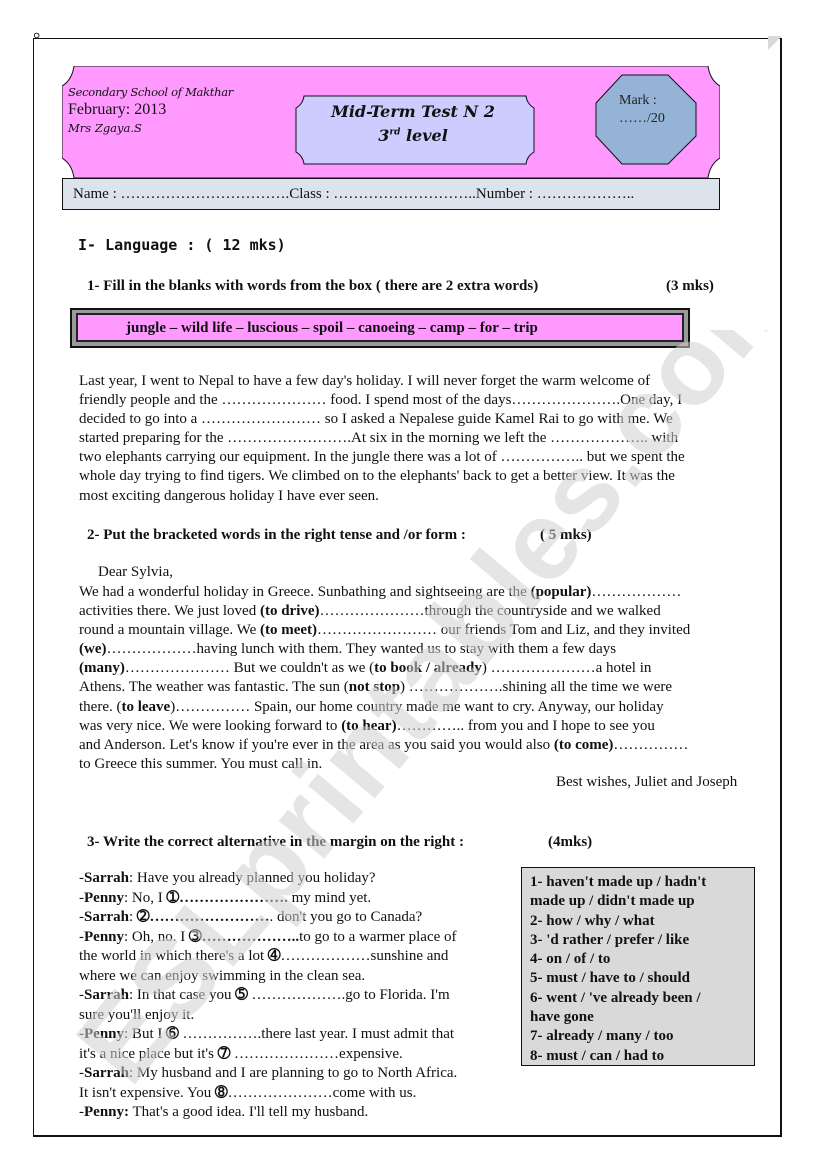 This screenshot has width=826, height=1169. Describe the element at coordinates (172, 1034) in the screenshot. I see `bold-text: ➅` at that location.